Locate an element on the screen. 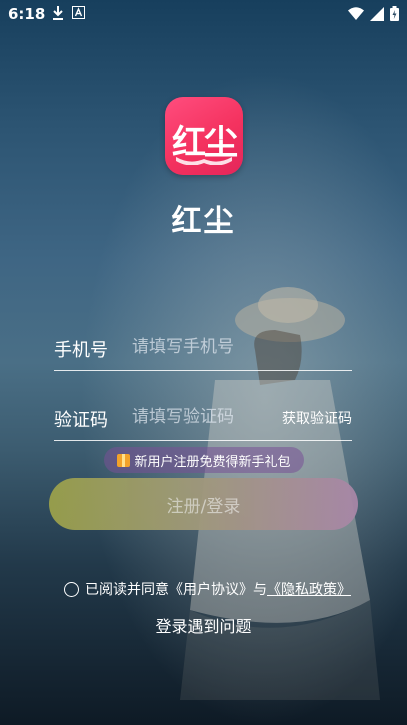 The height and width of the screenshot is (725, 407). login-help-link: 登录遇到问题 is located at coordinates (203, 625).